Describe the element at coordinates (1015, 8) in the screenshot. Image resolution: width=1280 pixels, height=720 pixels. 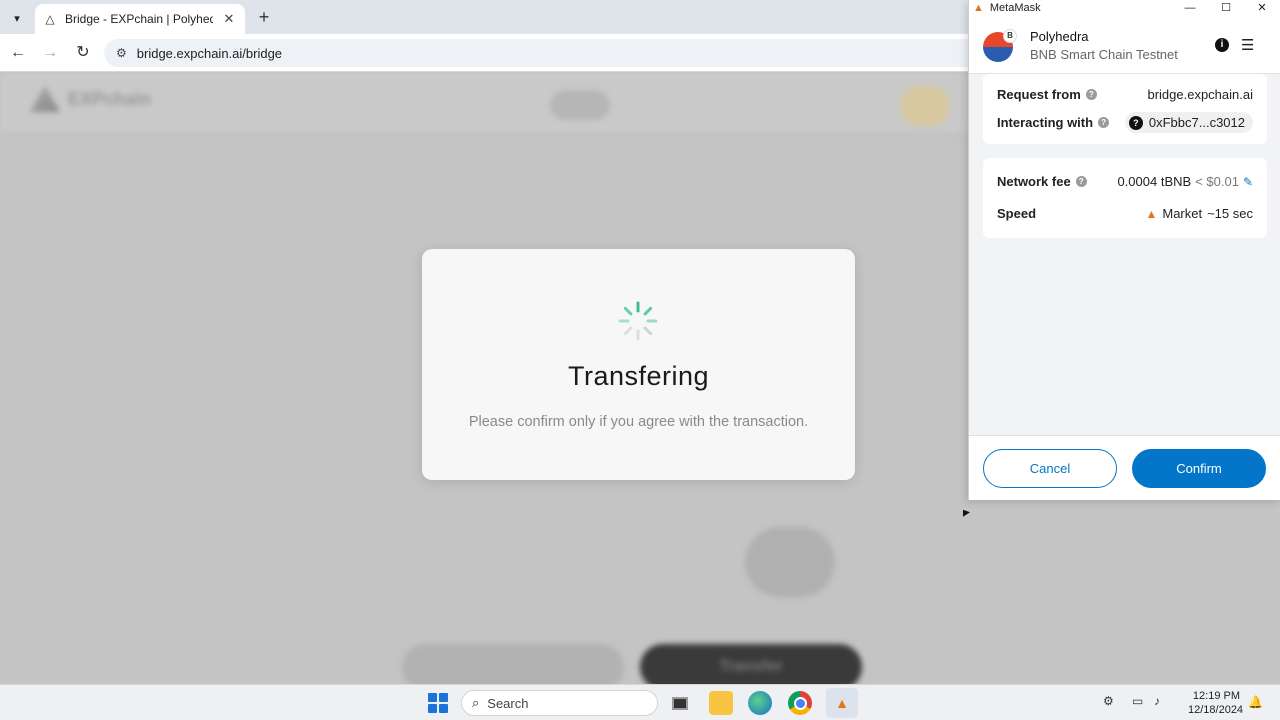
I see `metamask-window-title: MetaMask` at that location.